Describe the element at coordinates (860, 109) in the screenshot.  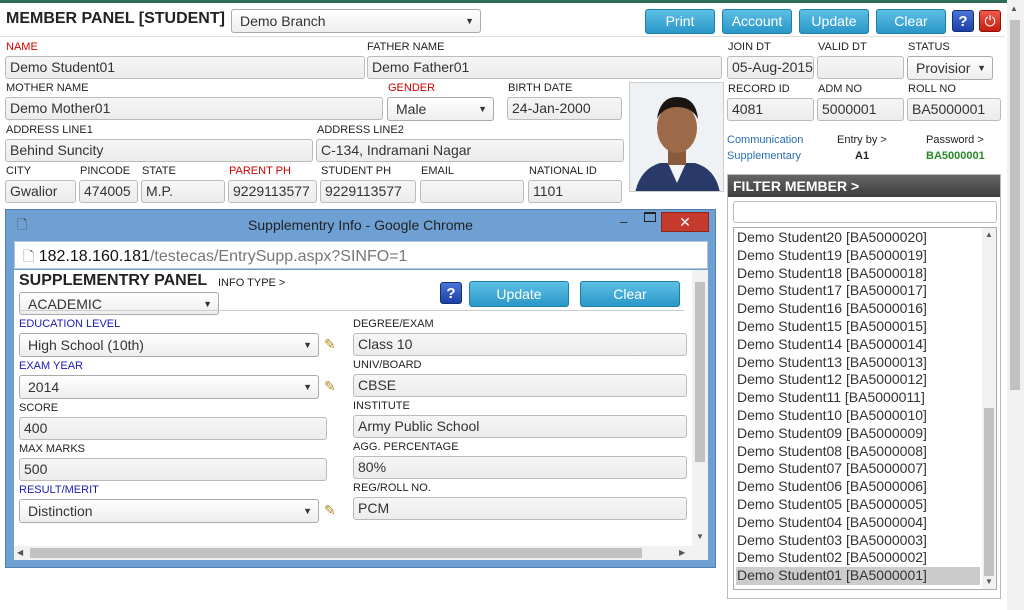
I see `adm-field: 5000001` at that location.